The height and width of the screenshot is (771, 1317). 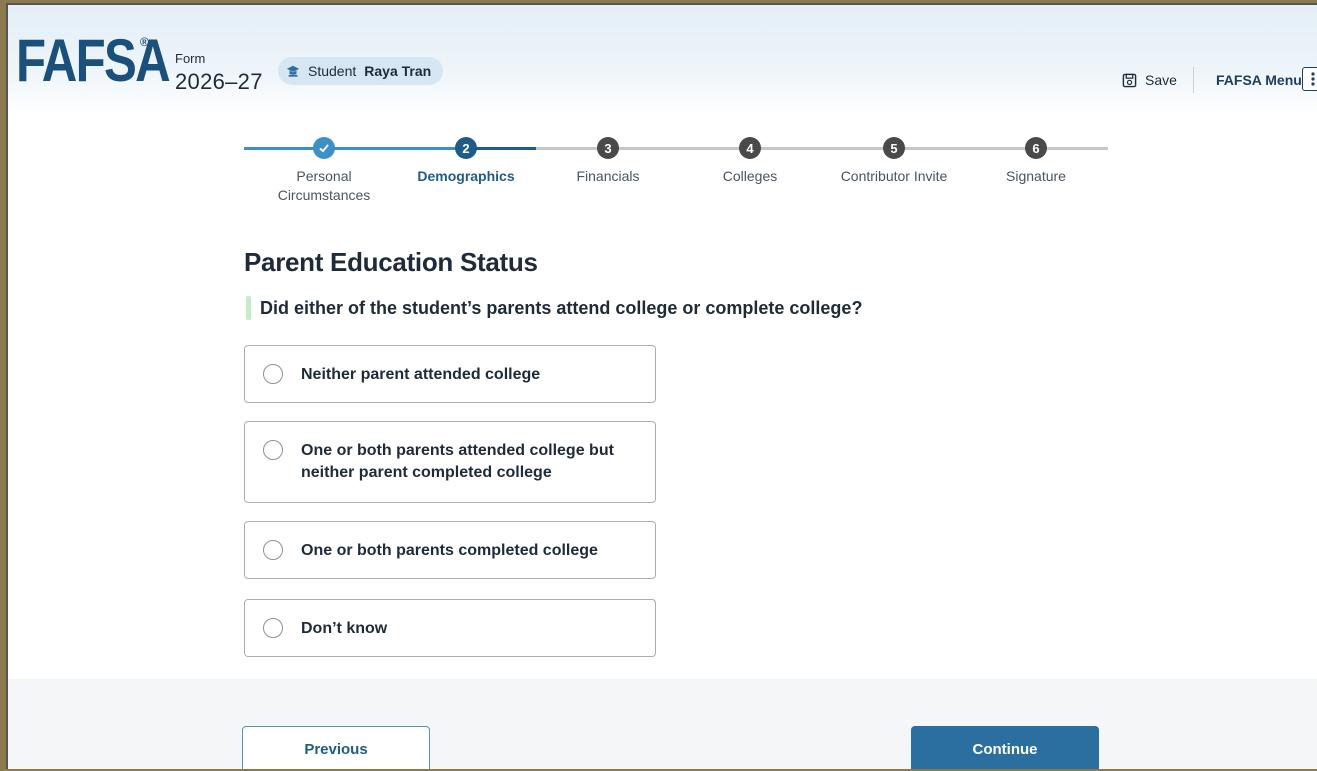 I want to click on student-name: Raya Tran, so click(x=398, y=71).